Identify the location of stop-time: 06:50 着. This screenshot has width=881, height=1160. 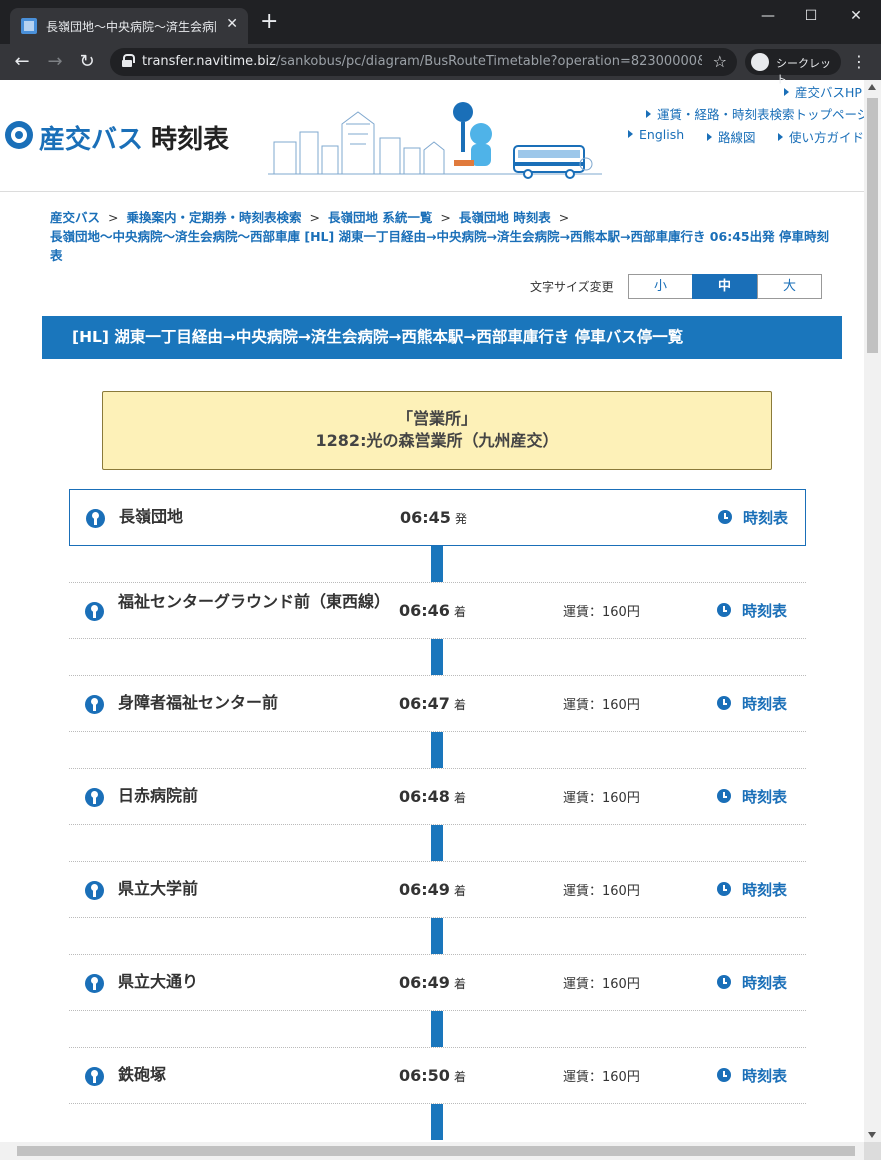
(432, 1075).